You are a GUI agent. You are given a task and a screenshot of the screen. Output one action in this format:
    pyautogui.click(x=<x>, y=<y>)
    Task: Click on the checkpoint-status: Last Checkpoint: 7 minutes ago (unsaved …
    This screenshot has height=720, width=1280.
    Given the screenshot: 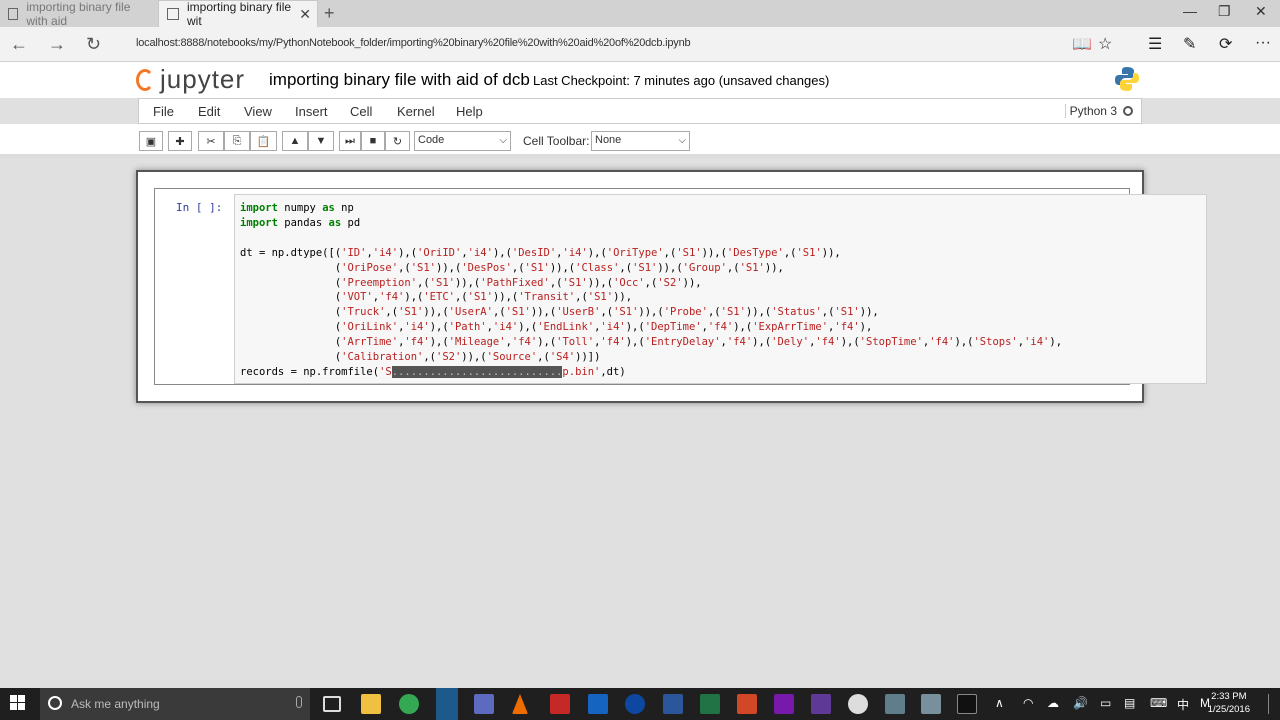 What is the action you would take?
    pyautogui.click(x=681, y=80)
    